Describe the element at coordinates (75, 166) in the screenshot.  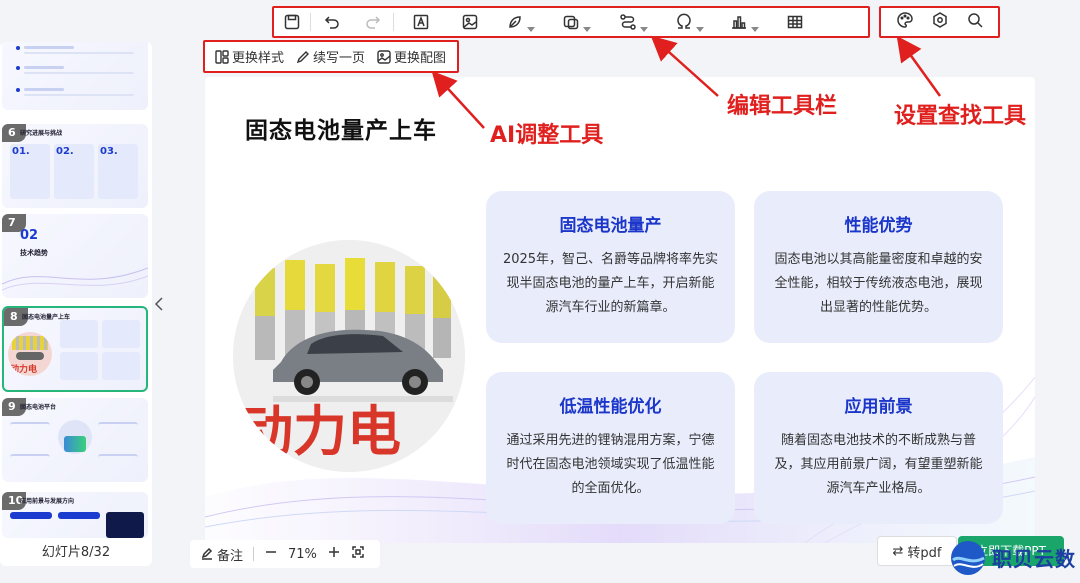
I see `slide-thumbnail: 6 研究进展与挑战 01. 02. 03.` at that location.